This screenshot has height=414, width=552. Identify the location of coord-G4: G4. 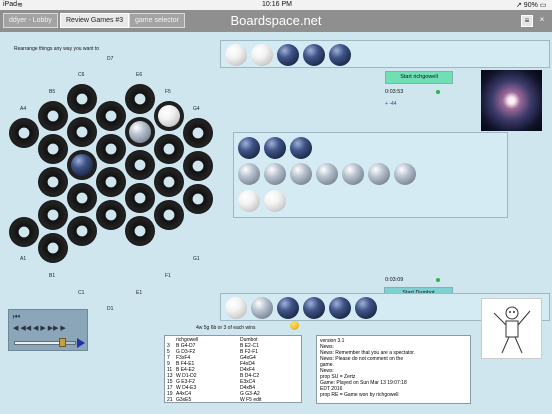
(196, 109).